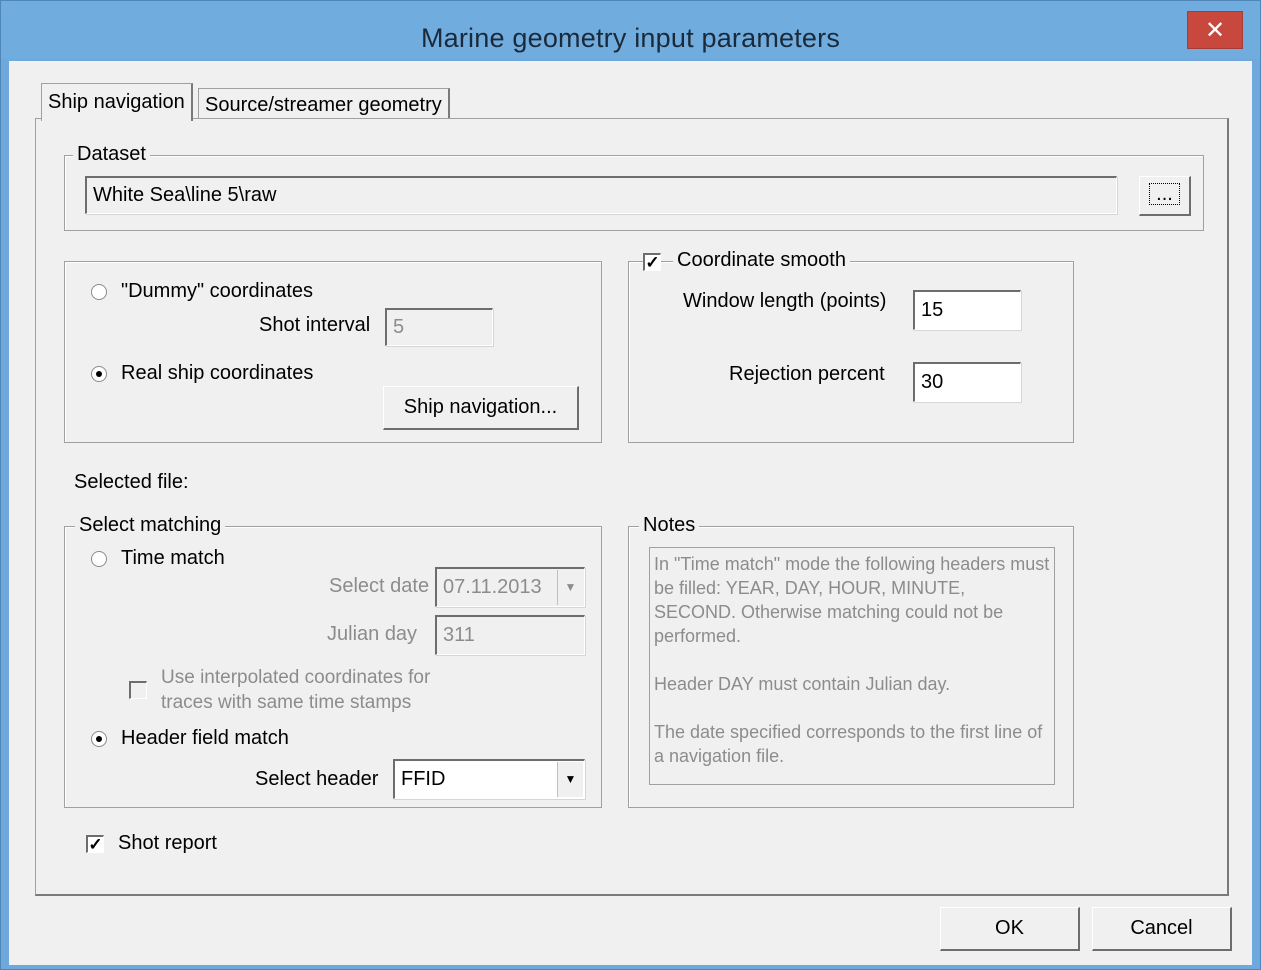 This screenshot has width=1261, height=970. Describe the element at coordinates (150, 525) in the screenshot. I see `select-matching-label: Select matching` at that location.